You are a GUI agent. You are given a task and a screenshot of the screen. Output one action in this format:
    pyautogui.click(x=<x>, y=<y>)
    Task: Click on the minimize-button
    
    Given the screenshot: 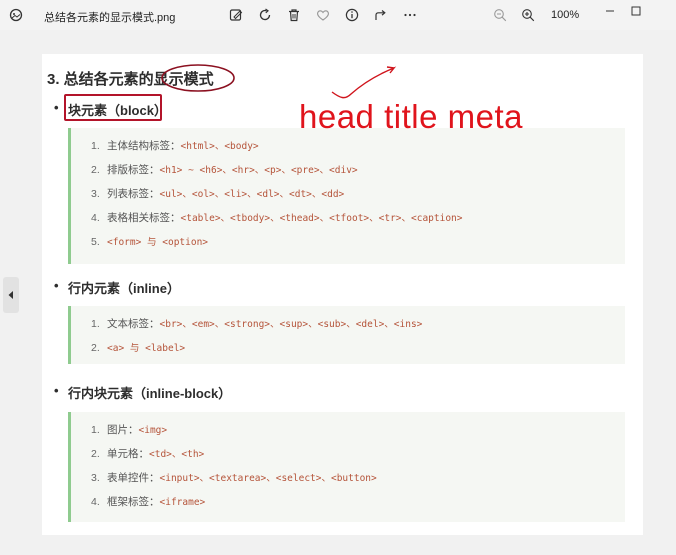 What is the action you would take?
    pyautogui.click(x=610, y=11)
    